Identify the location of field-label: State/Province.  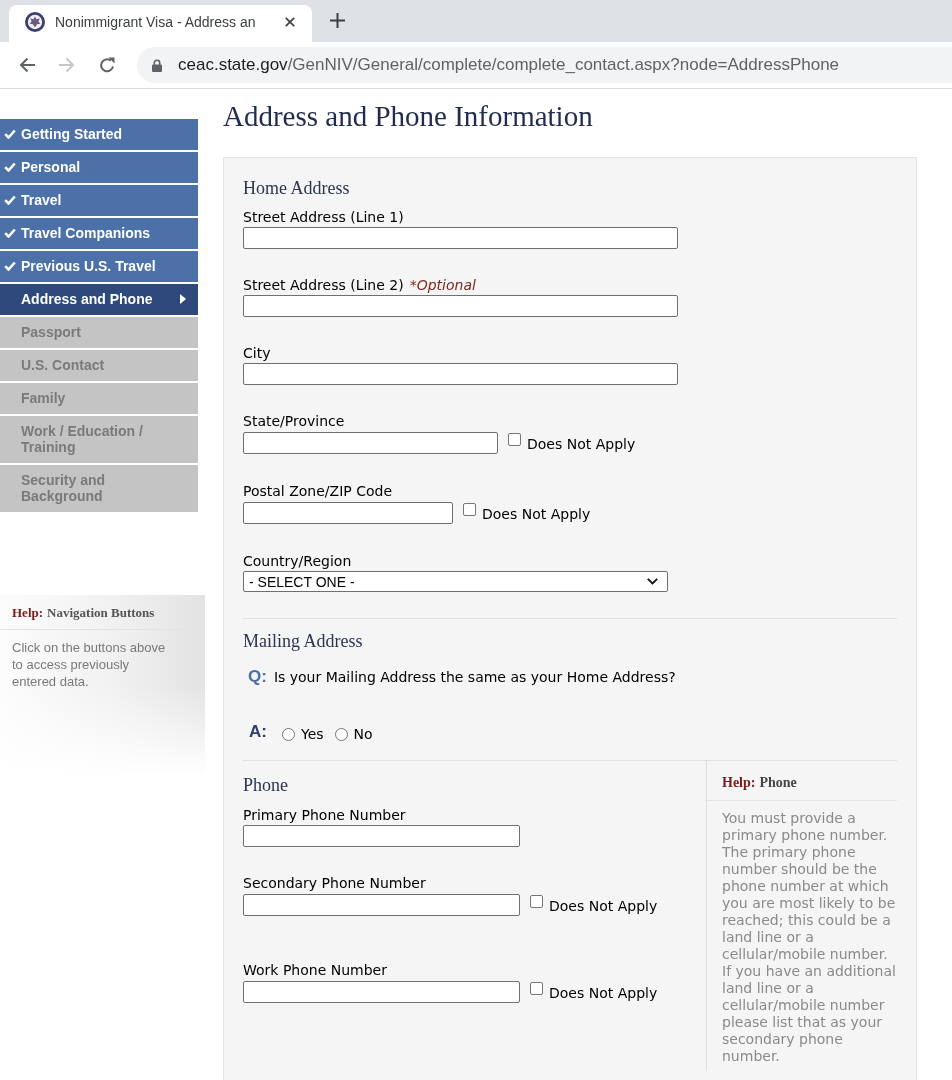
(294, 421).